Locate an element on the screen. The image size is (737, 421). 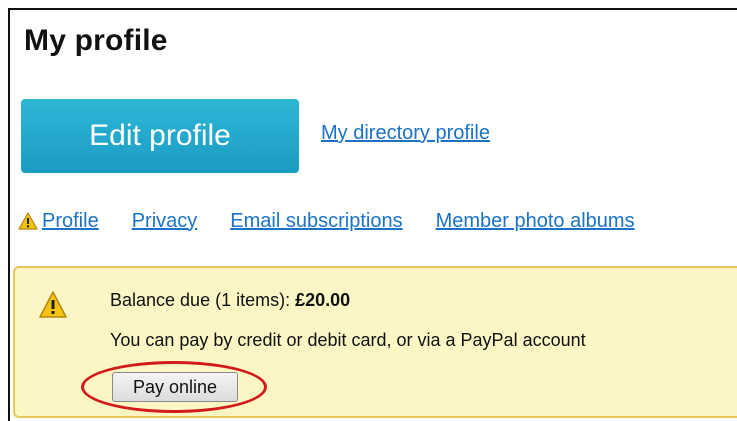
tab-profile: Profile is located at coordinates (58, 221).